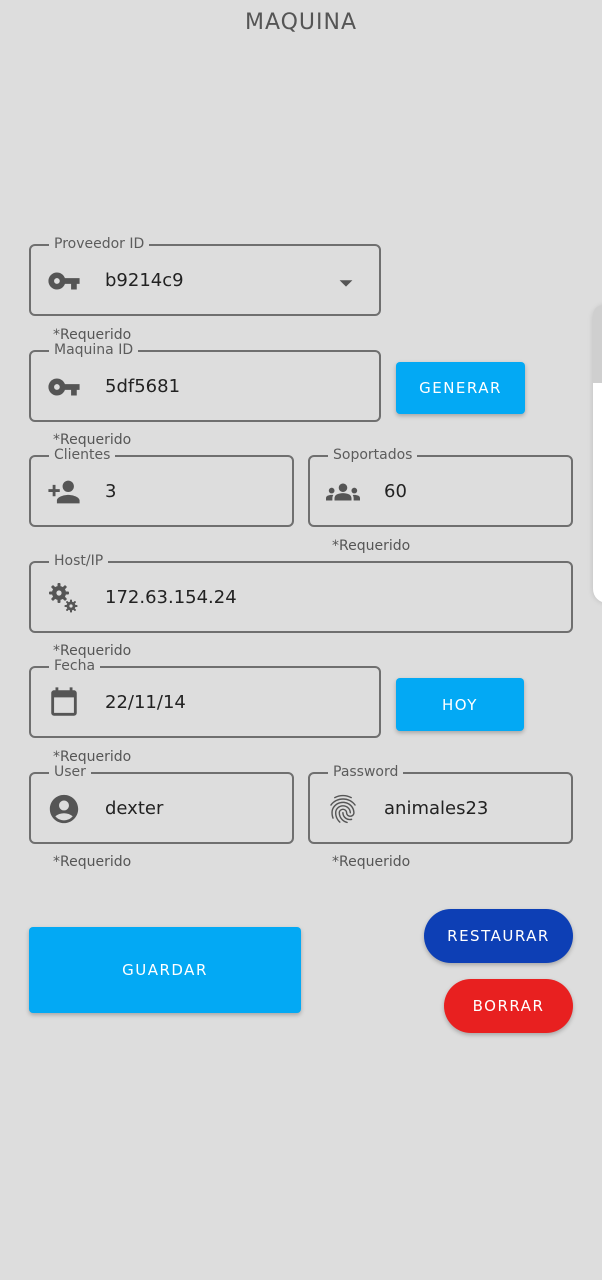 The image size is (602, 1280). What do you see at coordinates (440, 487) in the screenshot?
I see `soportados-field: Soportados 60` at bounding box center [440, 487].